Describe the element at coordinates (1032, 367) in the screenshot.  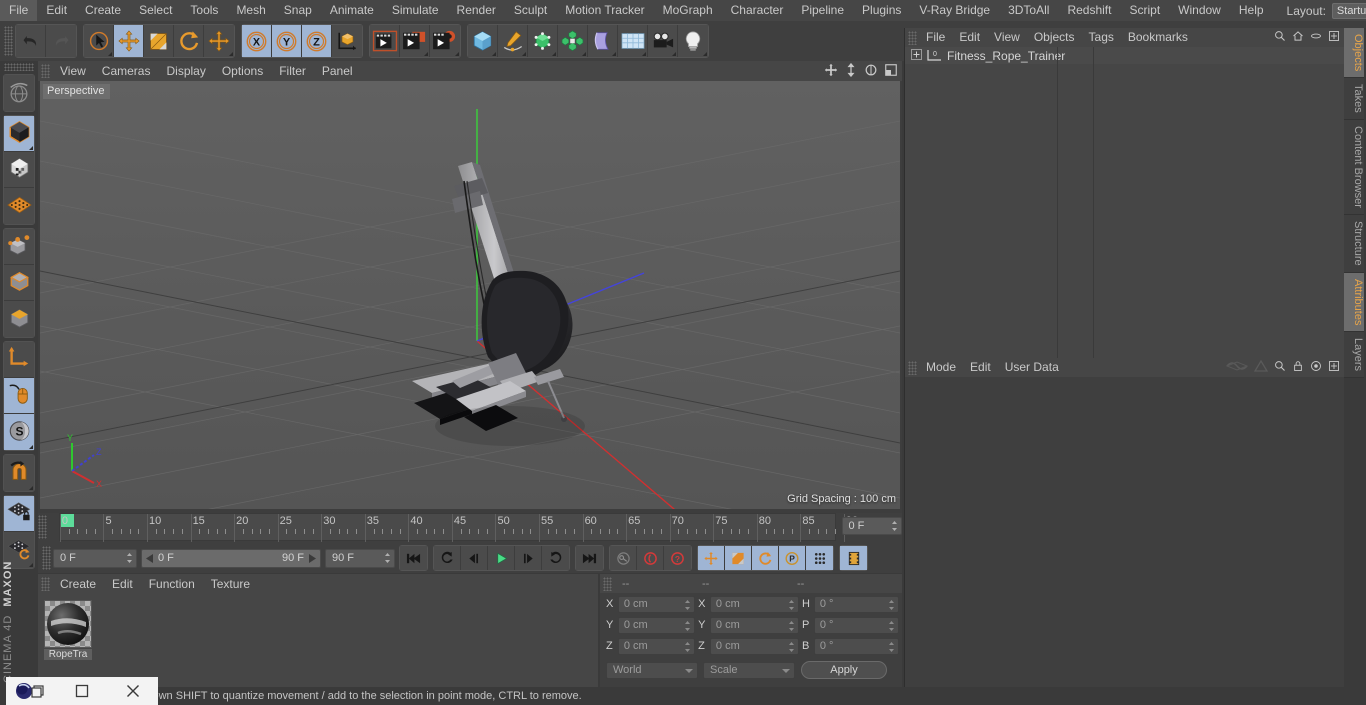
I see `attributes-menu-user-data: User Data` at that location.